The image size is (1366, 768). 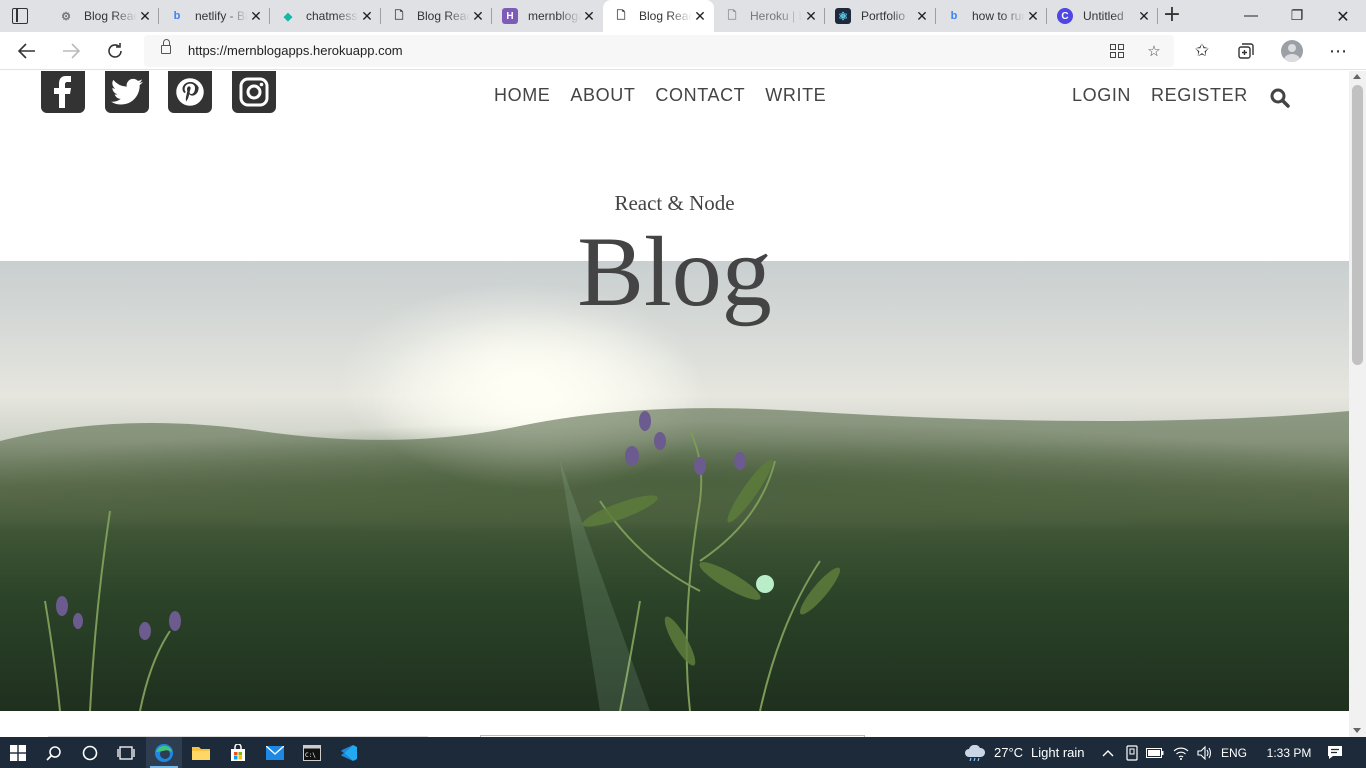 I want to click on more-options-icon: ⋯, so click(x=1338, y=51).